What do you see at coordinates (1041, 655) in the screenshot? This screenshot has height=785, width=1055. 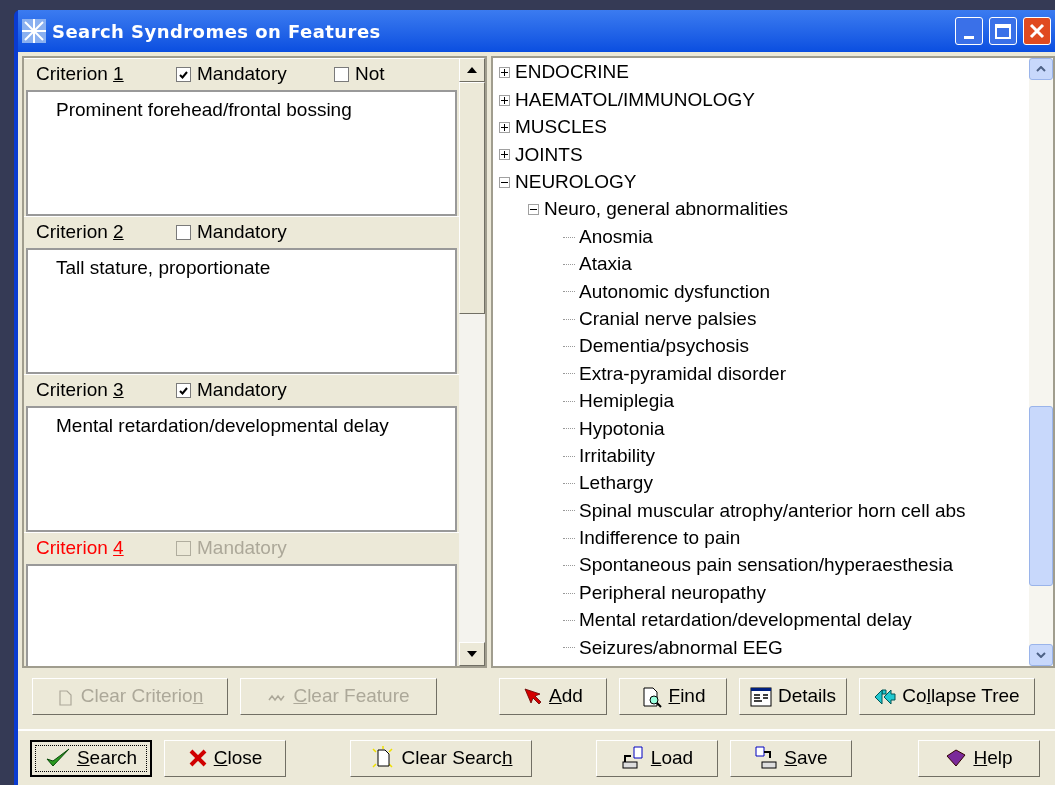 I see `chevron-down-icon` at bounding box center [1041, 655].